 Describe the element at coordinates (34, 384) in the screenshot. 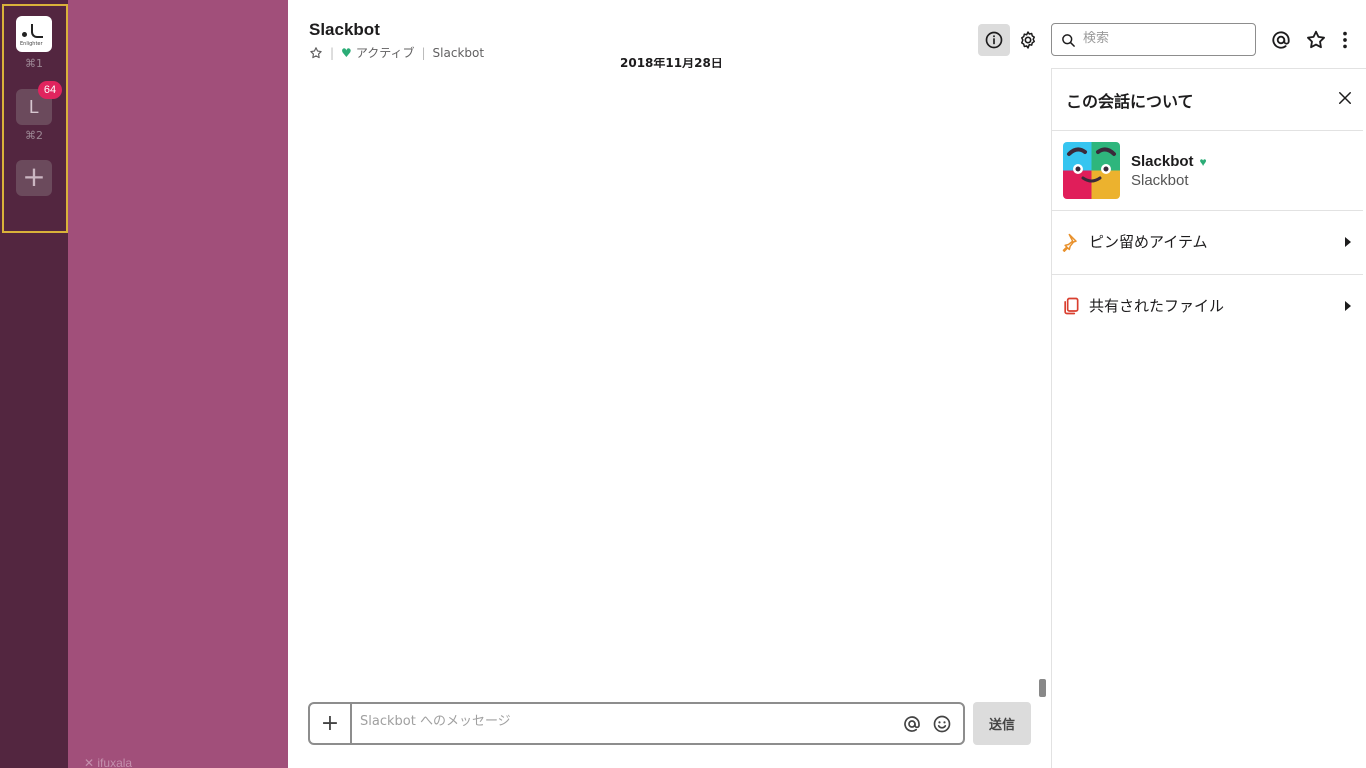

I see `workspace-rail: Enlighter ⌘1 L 64 ⌘2 +` at that location.